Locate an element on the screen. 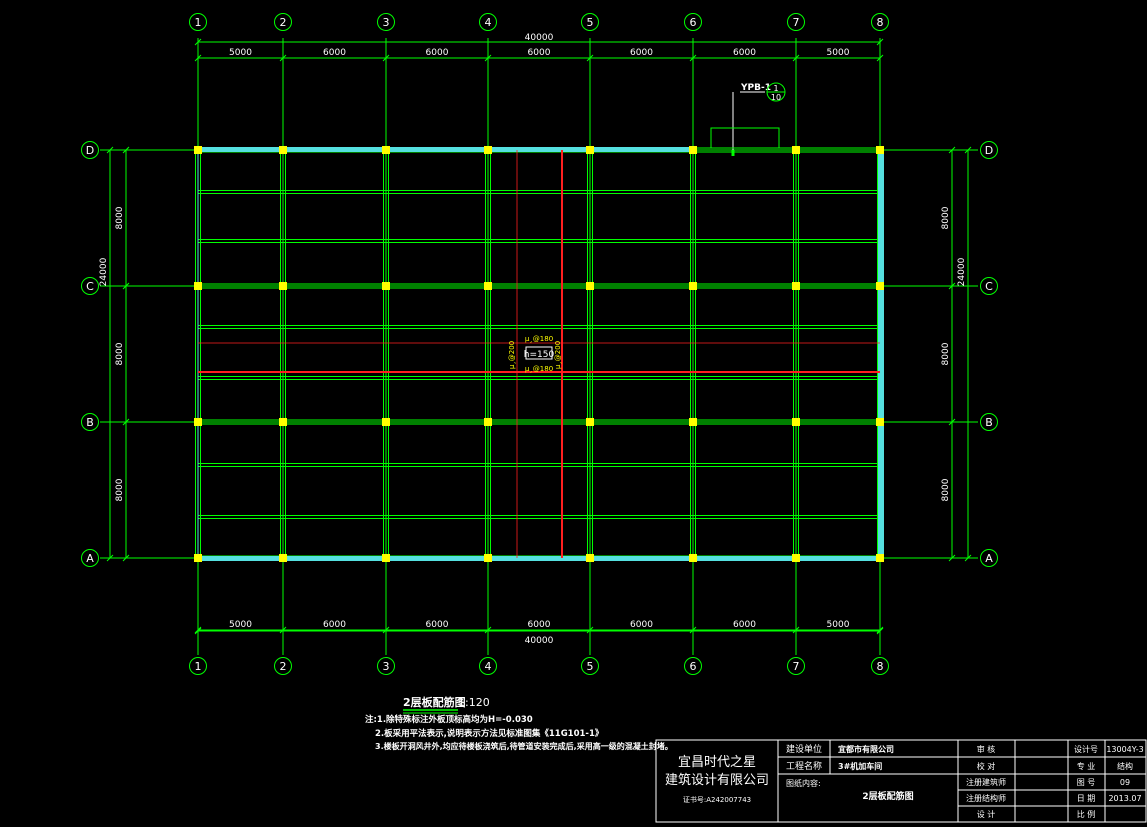 The height and width of the screenshot is (827, 1147). role-label: 校 对 is located at coordinates (986, 766).